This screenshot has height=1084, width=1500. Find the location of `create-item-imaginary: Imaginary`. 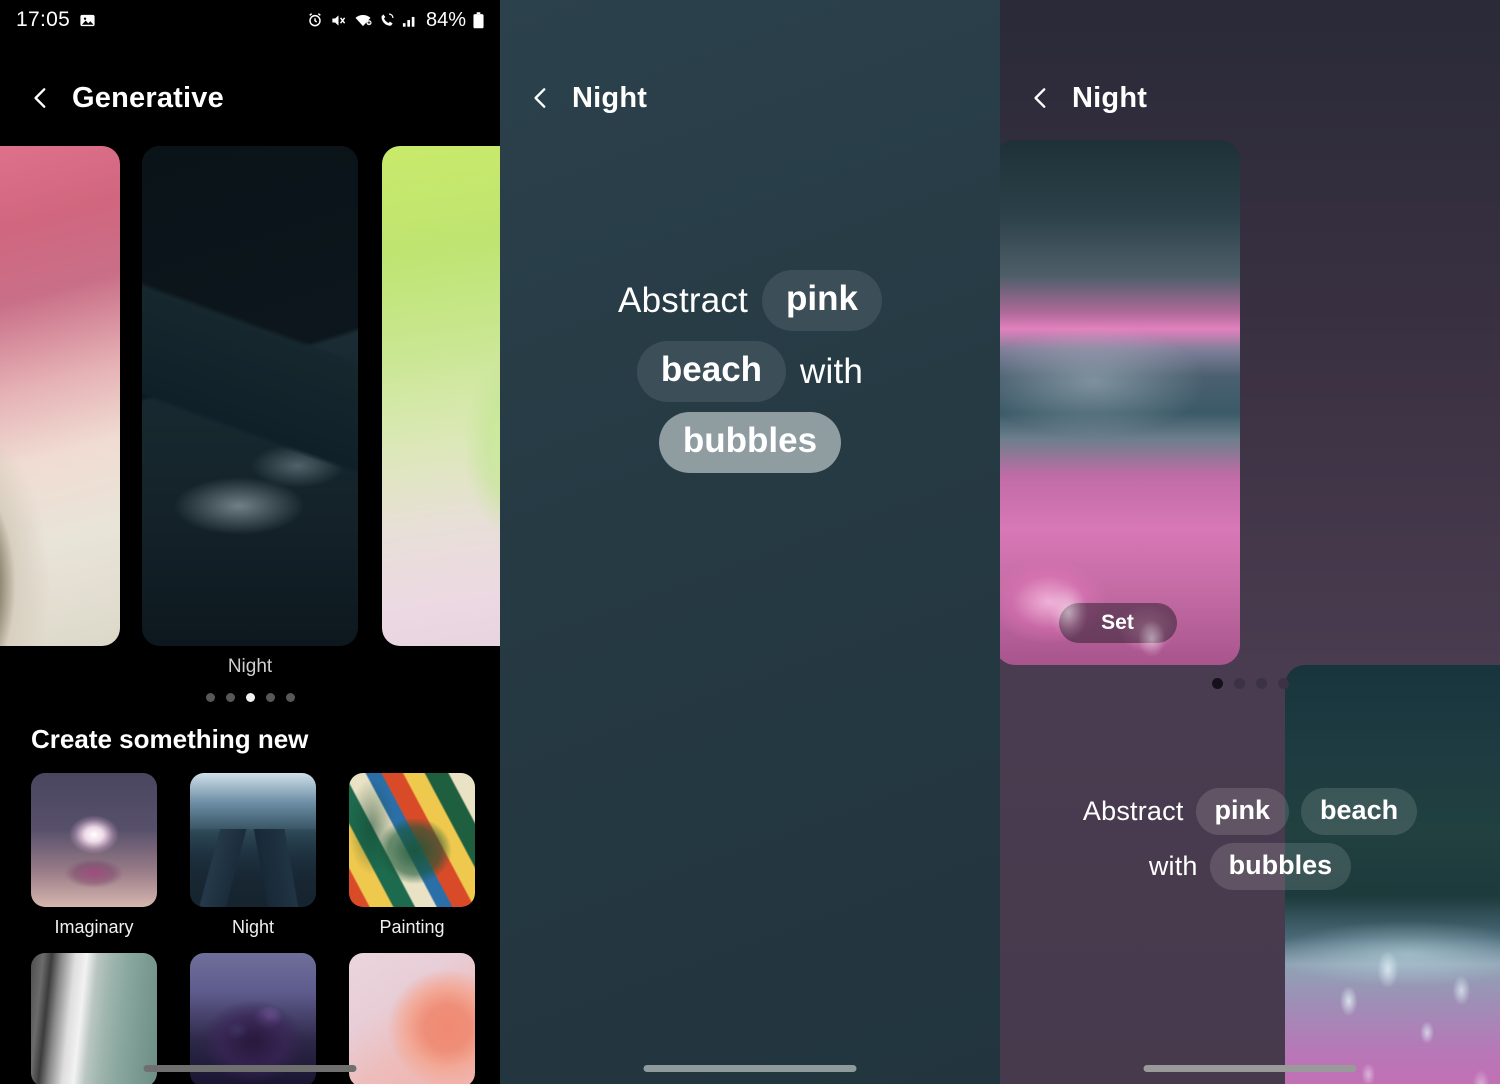

create-item-imaginary: Imaginary is located at coordinates (94, 855).